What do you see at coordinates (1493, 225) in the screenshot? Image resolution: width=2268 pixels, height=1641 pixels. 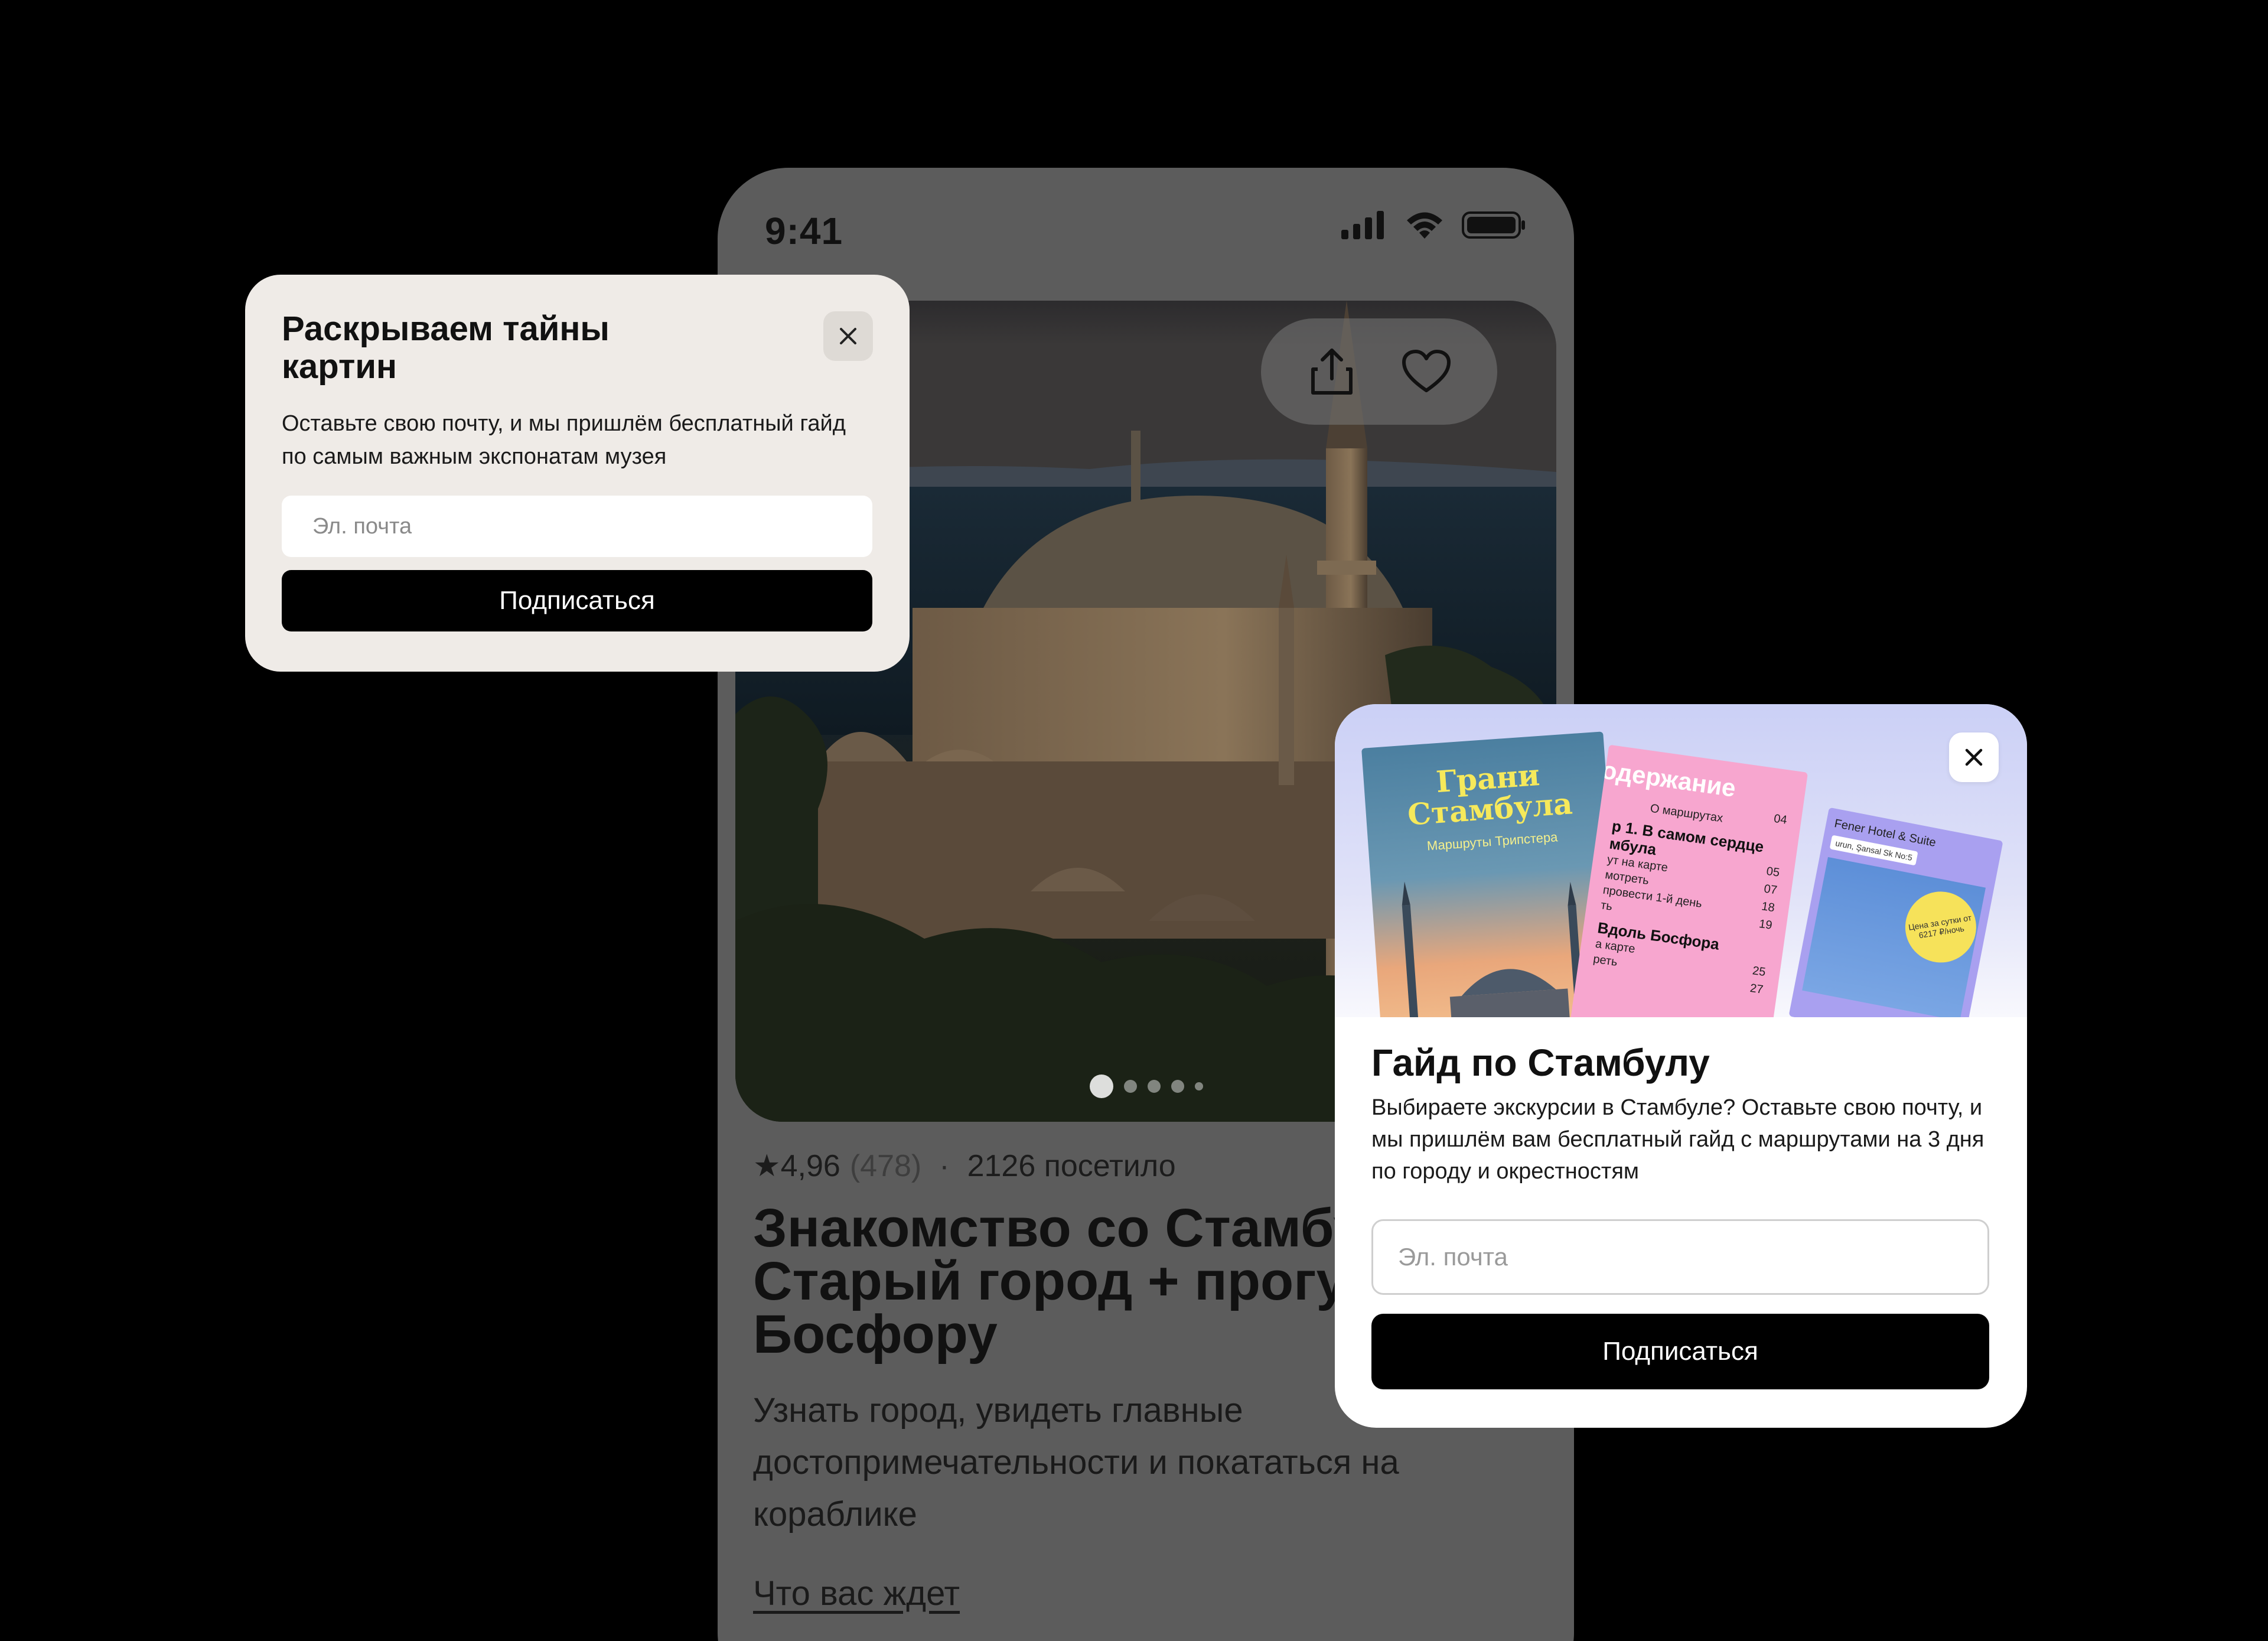 I see `battery-icon` at bounding box center [1493, 225].